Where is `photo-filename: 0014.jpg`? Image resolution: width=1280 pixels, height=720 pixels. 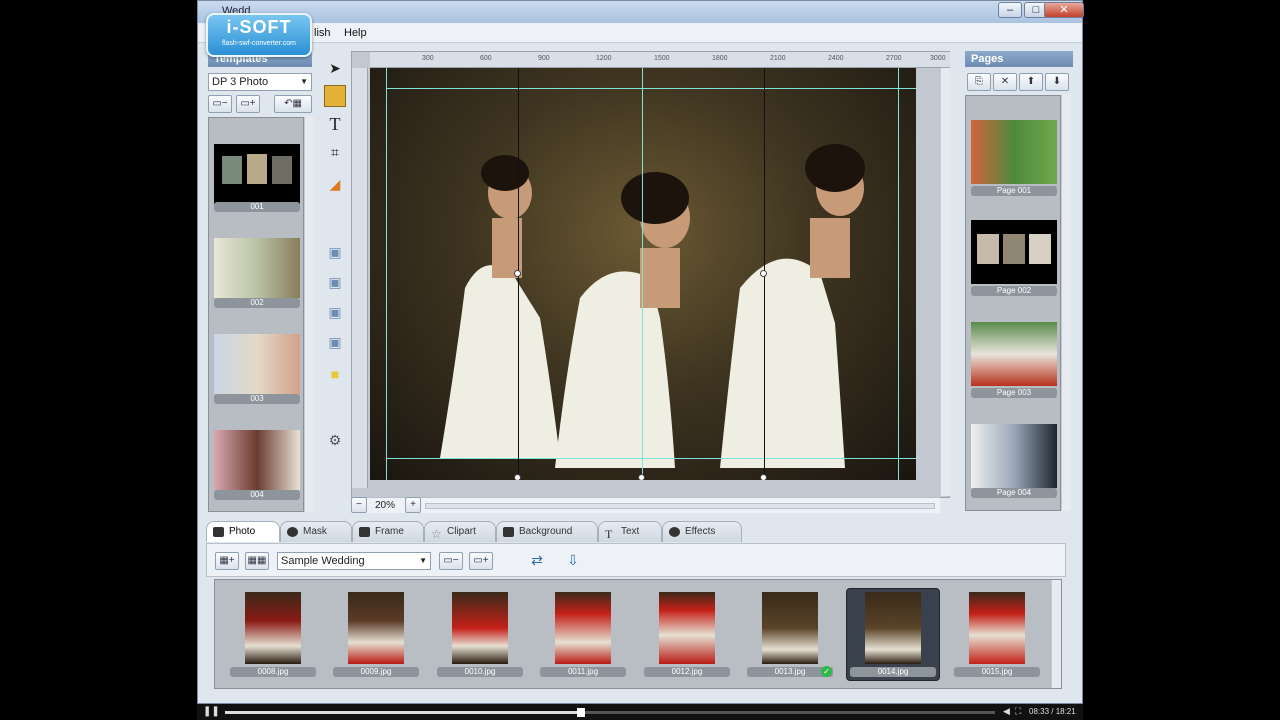
photo-filename: 0014.jpg is located at coordinates (893, 672).